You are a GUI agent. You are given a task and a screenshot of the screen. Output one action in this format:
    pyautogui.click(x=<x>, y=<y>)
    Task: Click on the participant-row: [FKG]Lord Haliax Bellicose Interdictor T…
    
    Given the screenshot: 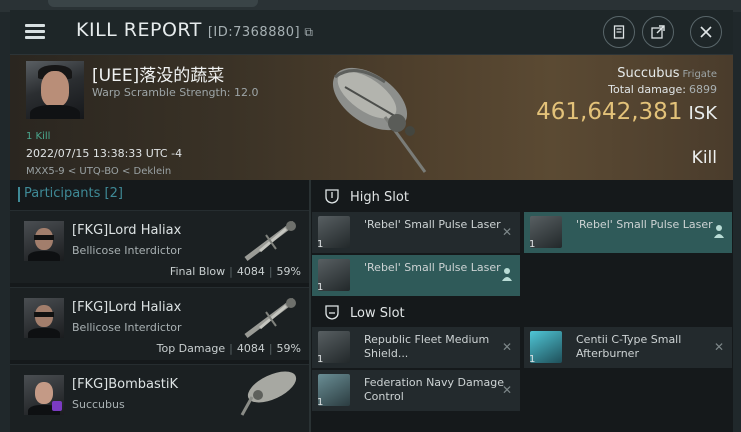 What is the action you would take?
    pyautogui.click(x=160, y=323)
    